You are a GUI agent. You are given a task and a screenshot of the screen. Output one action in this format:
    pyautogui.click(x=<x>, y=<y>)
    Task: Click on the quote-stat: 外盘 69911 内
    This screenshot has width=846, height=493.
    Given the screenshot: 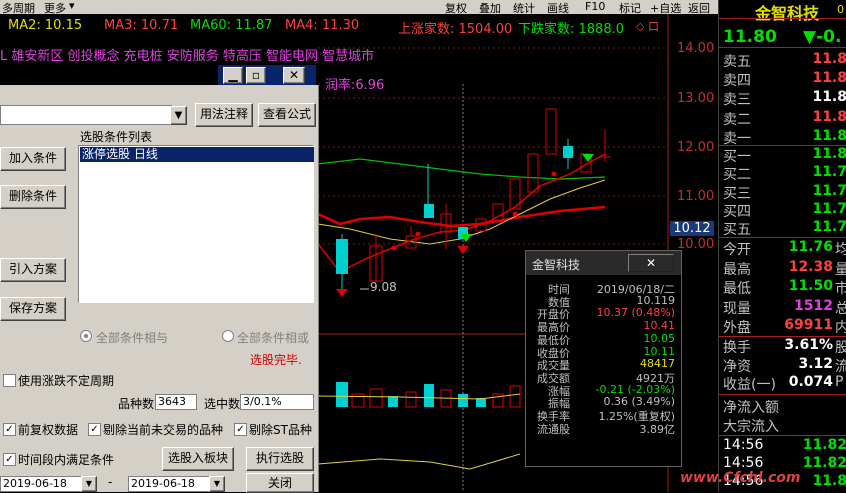 What is the action you would take?
    pyautogui.click(x=784, y=326)
    